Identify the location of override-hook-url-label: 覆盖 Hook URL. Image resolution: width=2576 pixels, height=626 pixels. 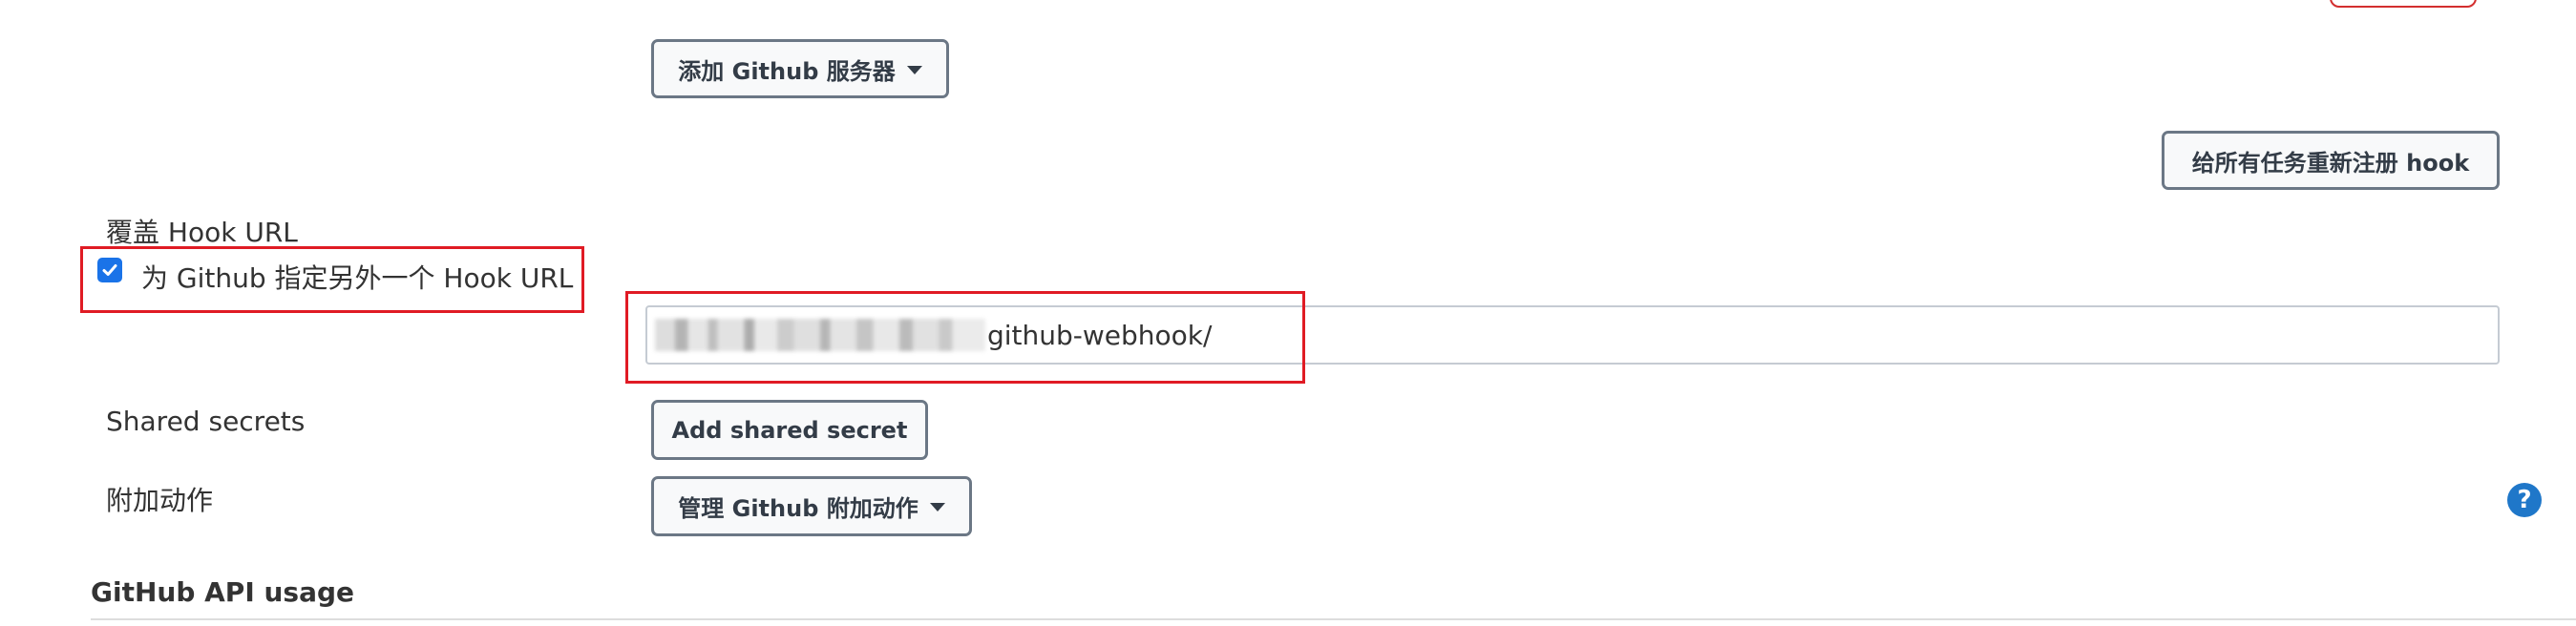
(202, 232).